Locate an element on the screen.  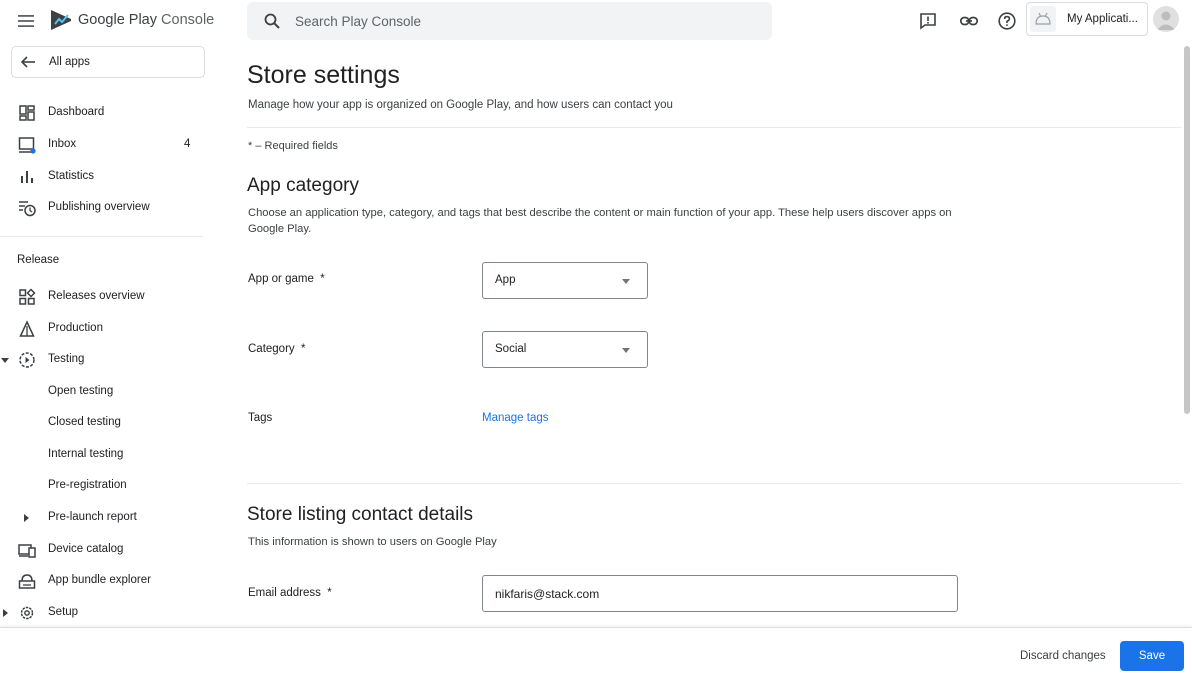
all-apps-button: All apps is located at coordinates (108, 62).